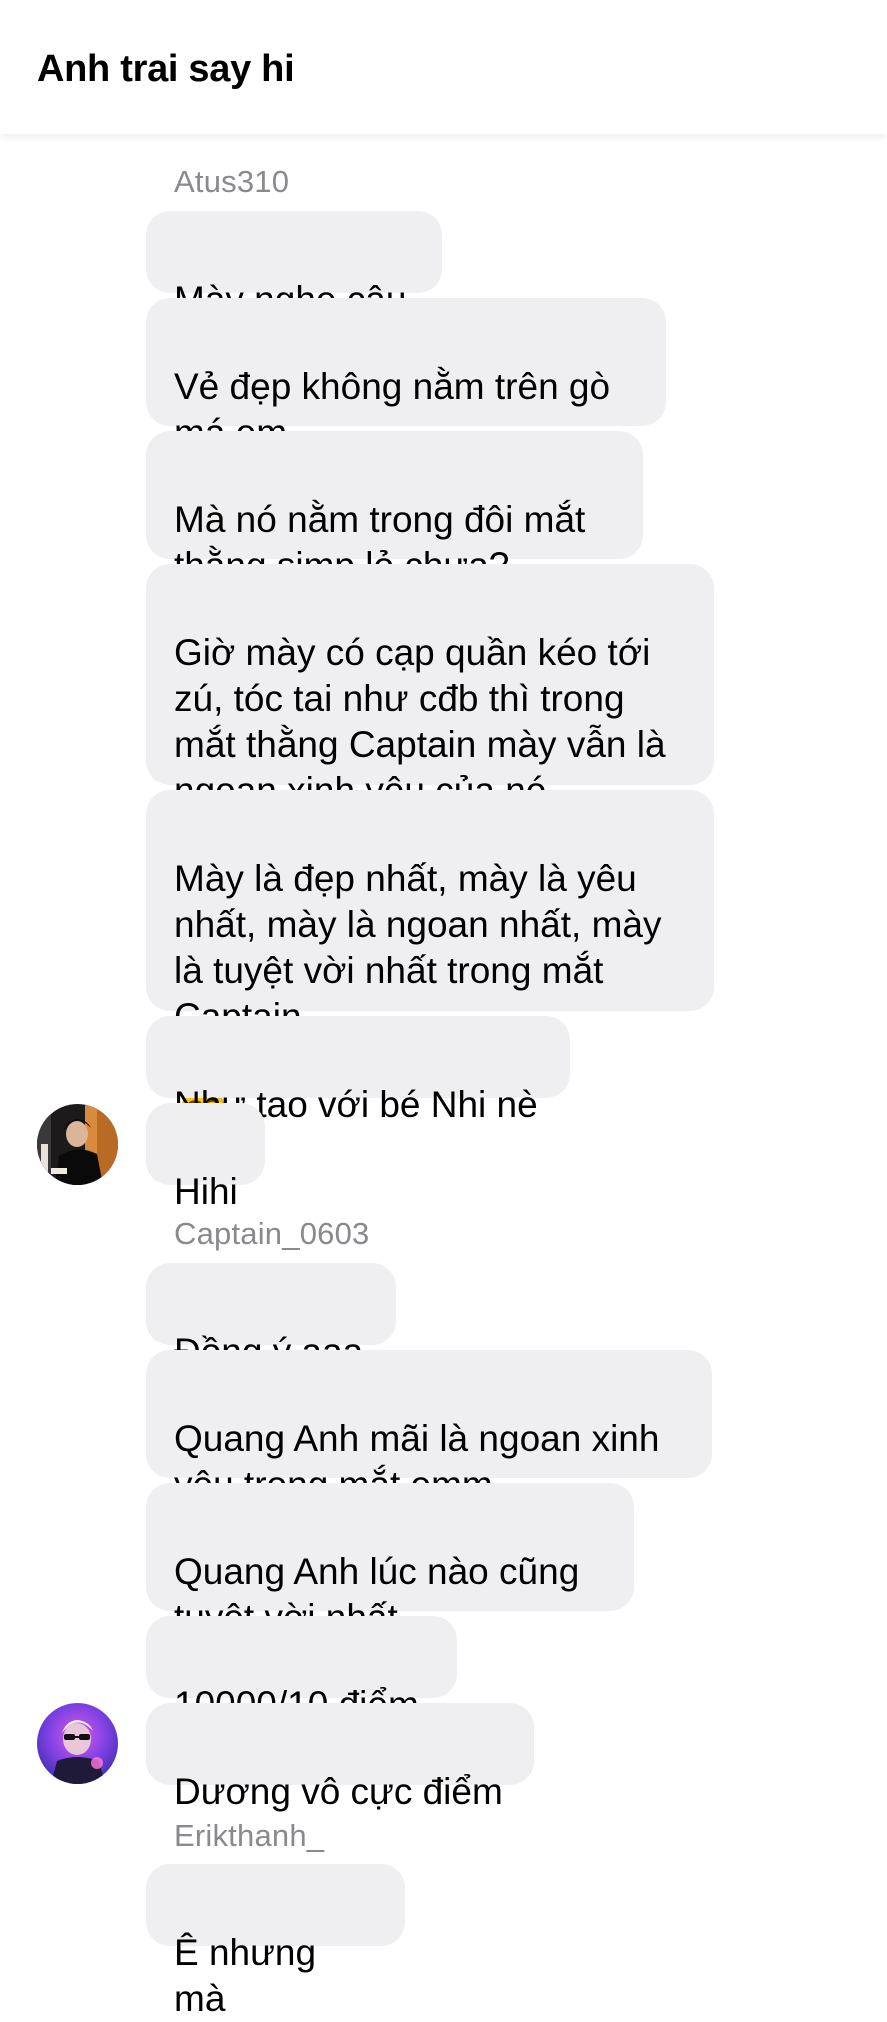 The image size is (887, 2022). Describe the element at coordinates (406, 375) in the screenshot. I see `message-bubble: Vẻ đẹp không nằm trên gò má em` at that location.